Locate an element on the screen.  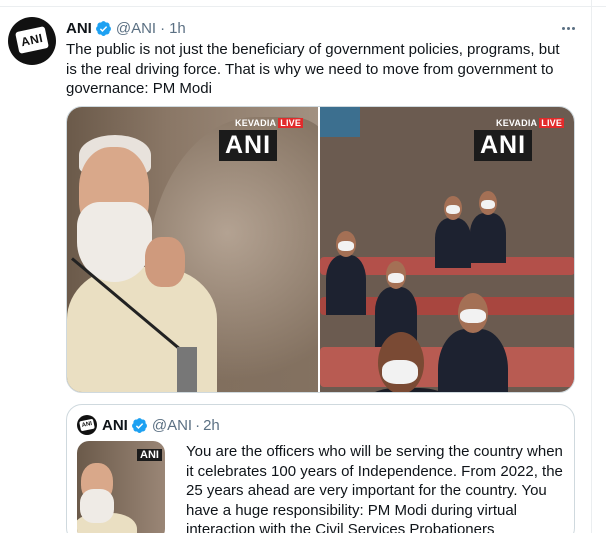
avatar: ANI is located at coordinates (32, 41).